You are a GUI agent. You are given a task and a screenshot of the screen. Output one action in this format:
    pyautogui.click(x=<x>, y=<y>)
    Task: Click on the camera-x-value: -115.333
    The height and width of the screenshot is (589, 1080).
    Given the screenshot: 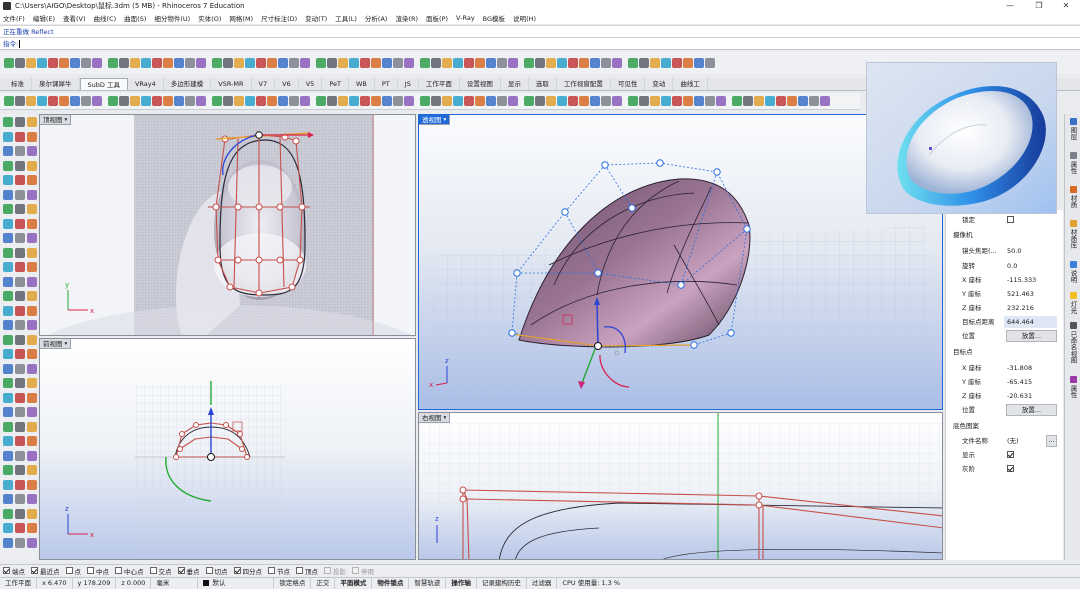 What is the action you would take?
    pyautogui.click(x=1021, y=280)
    